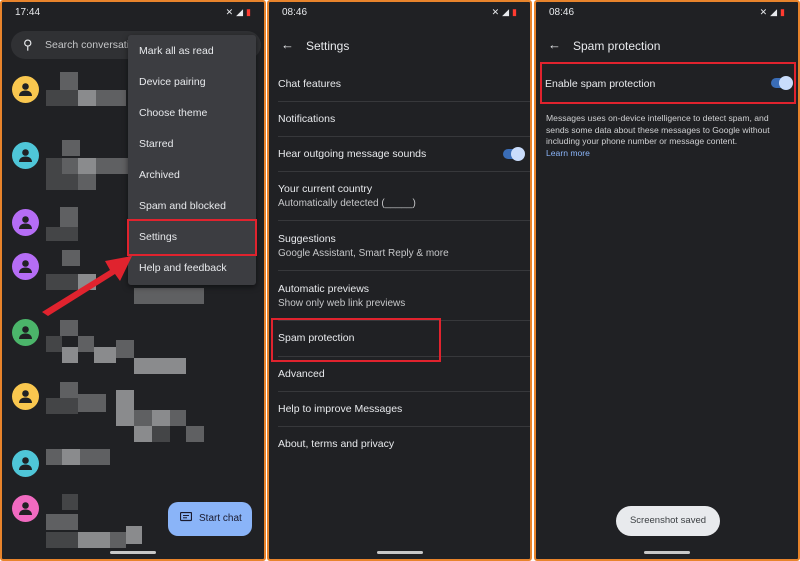  What do you see at coordinates (301, 374) in the screenshot?
I see `setting-title: Advanced` at bounding box center [301, 374].